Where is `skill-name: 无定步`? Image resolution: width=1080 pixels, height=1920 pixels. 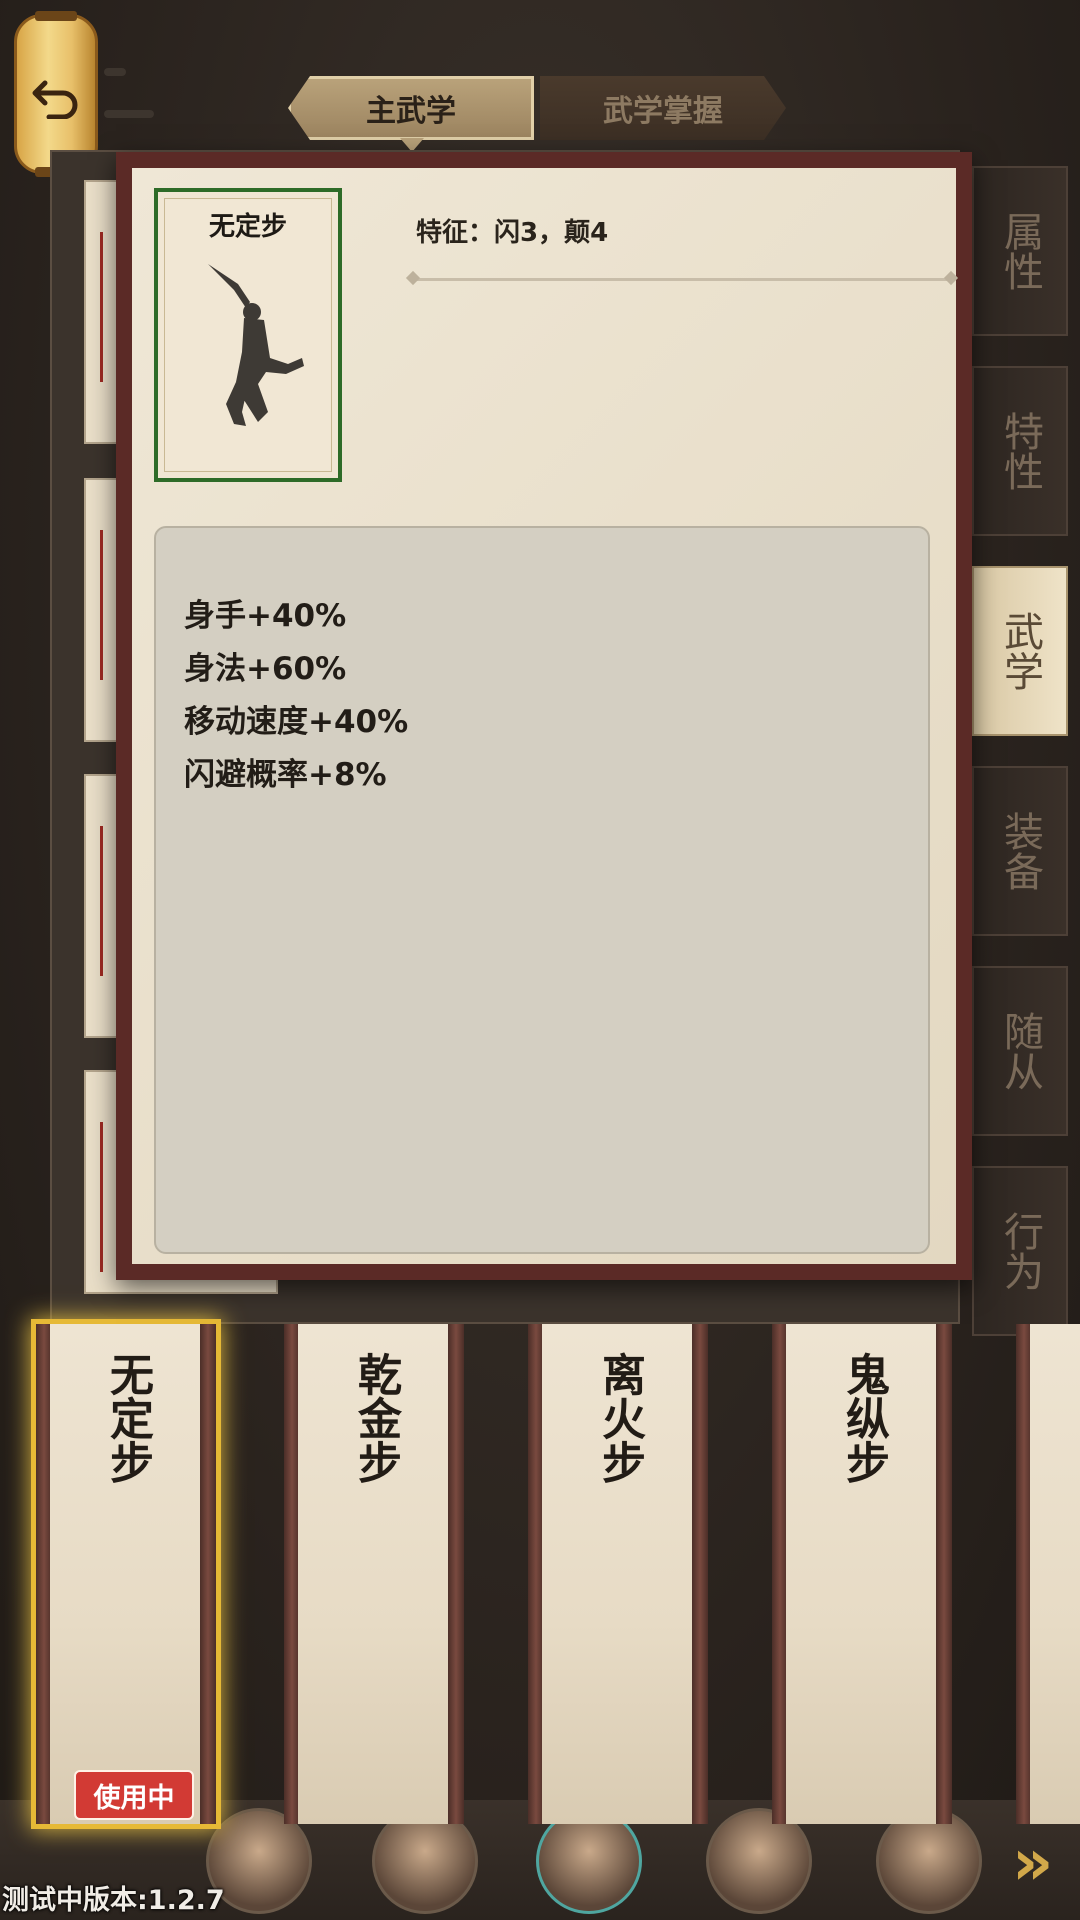 skill-name: 无定步 is located at coordinates (247, 227).